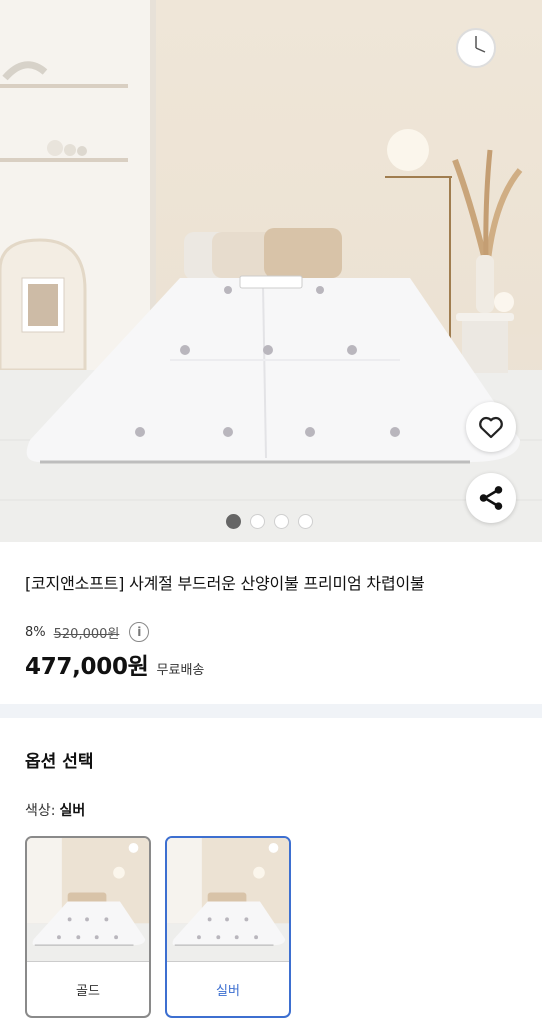 This screenshot has width=542, height=1024. I want to click on option-section-title: 옵션 선택, so click(59, 762).